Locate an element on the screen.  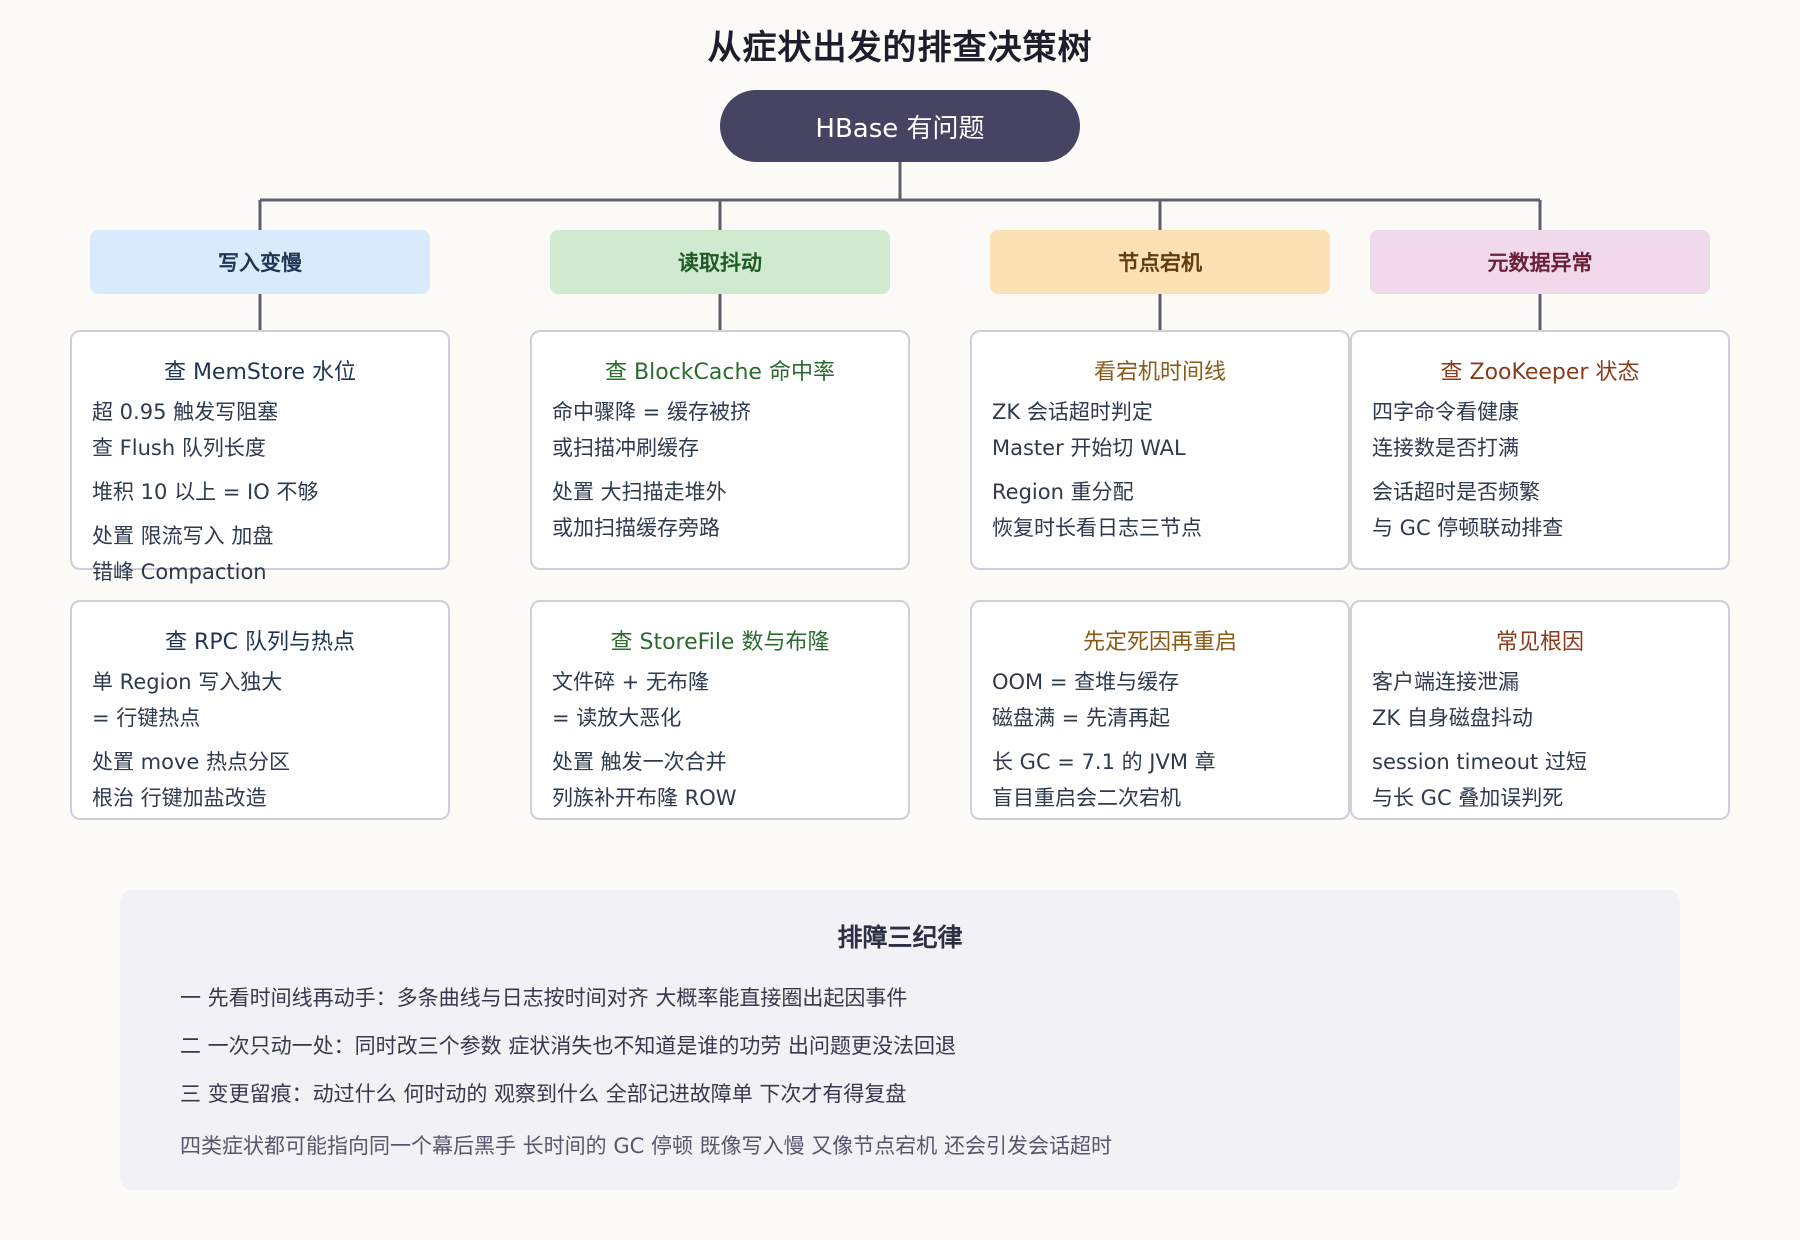
card-title: 查 ZooKeeper 状态 is located at coordinates (1540, 372).